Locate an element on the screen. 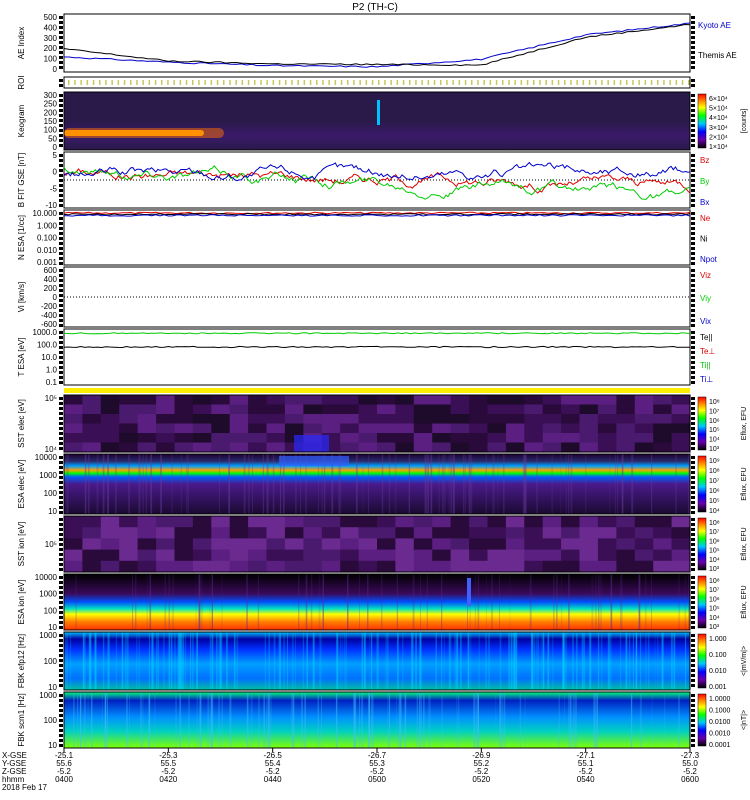 This screenshot has height=800, width=750. temperature-line is located at coordinates (376, 347).